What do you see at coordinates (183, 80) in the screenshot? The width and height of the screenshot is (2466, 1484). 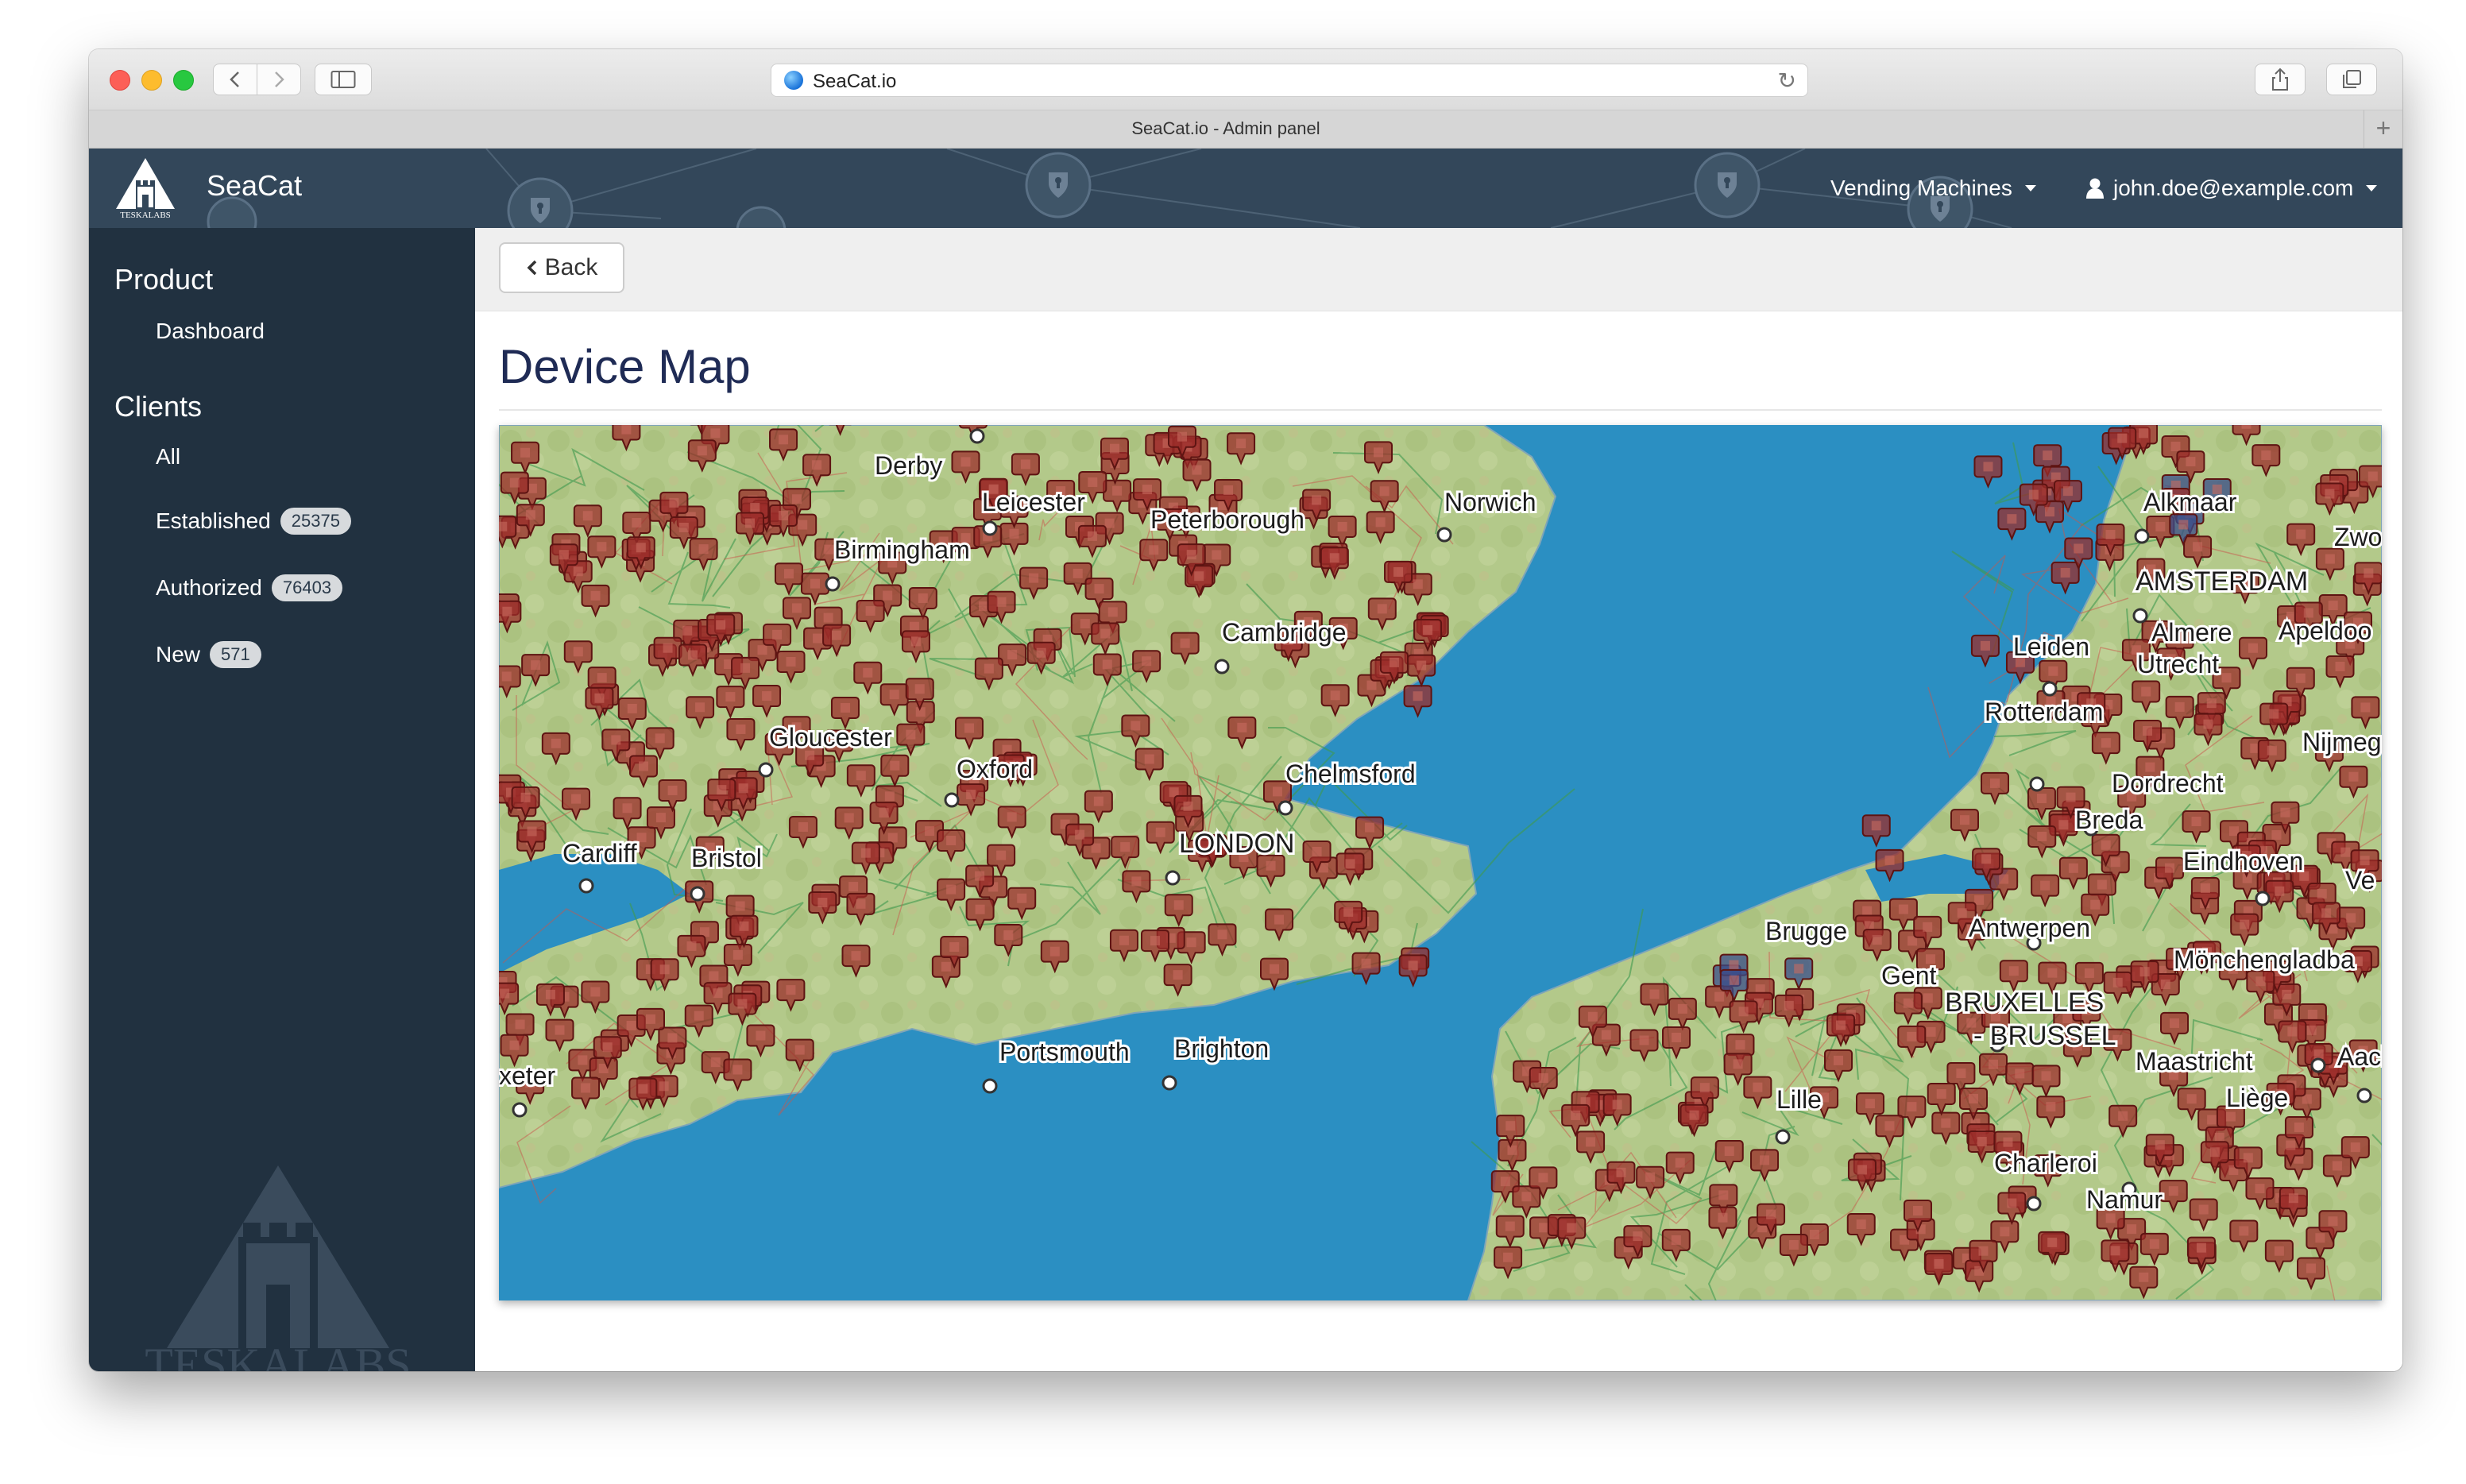 I see `zoom-window-button` at bounding box center [183, 80].